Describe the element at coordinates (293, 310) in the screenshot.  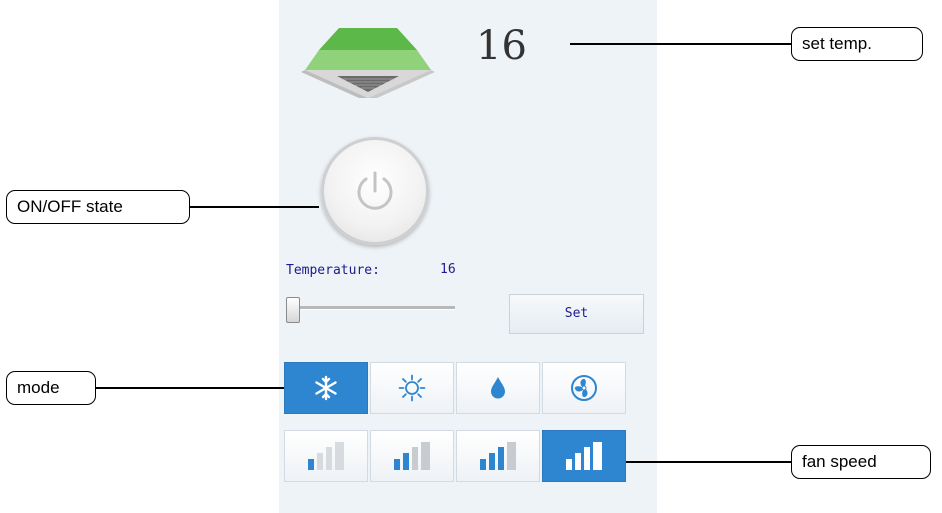
I see `temperature-slider-thumb` at that location.